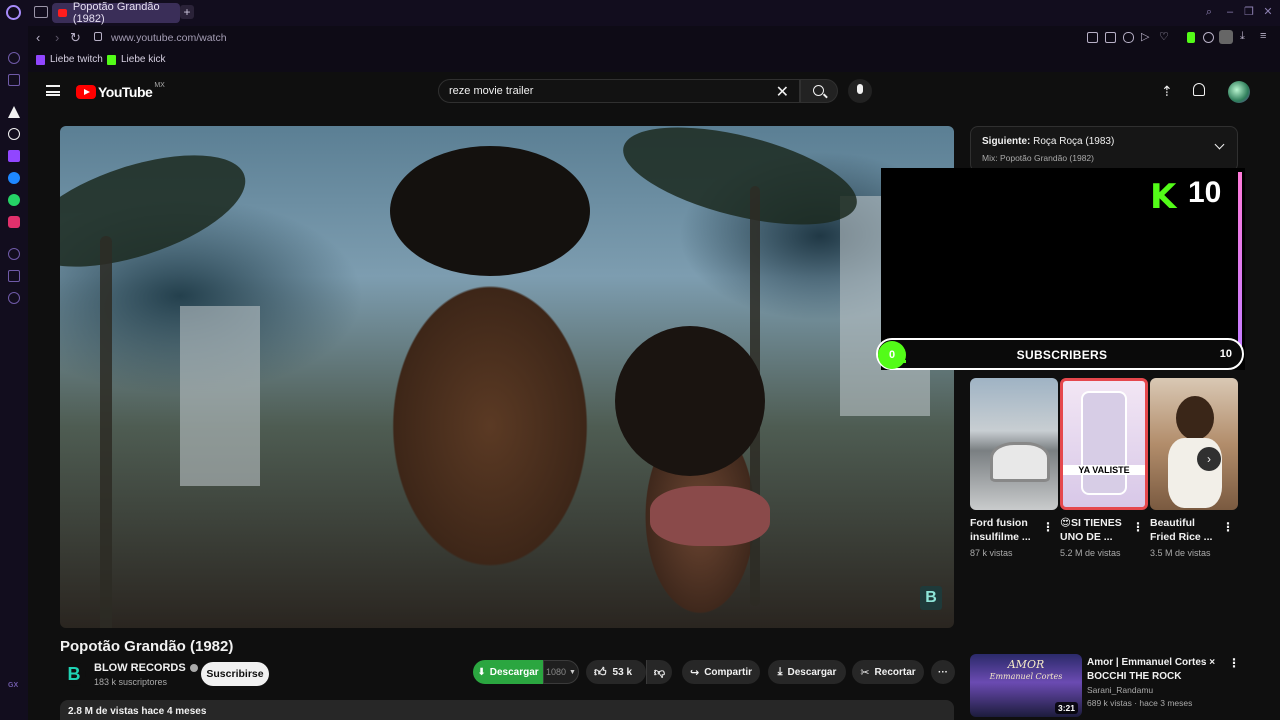  Describe the element at coordinates (819, 91) in the screenshot. I see `search-button` at that location.